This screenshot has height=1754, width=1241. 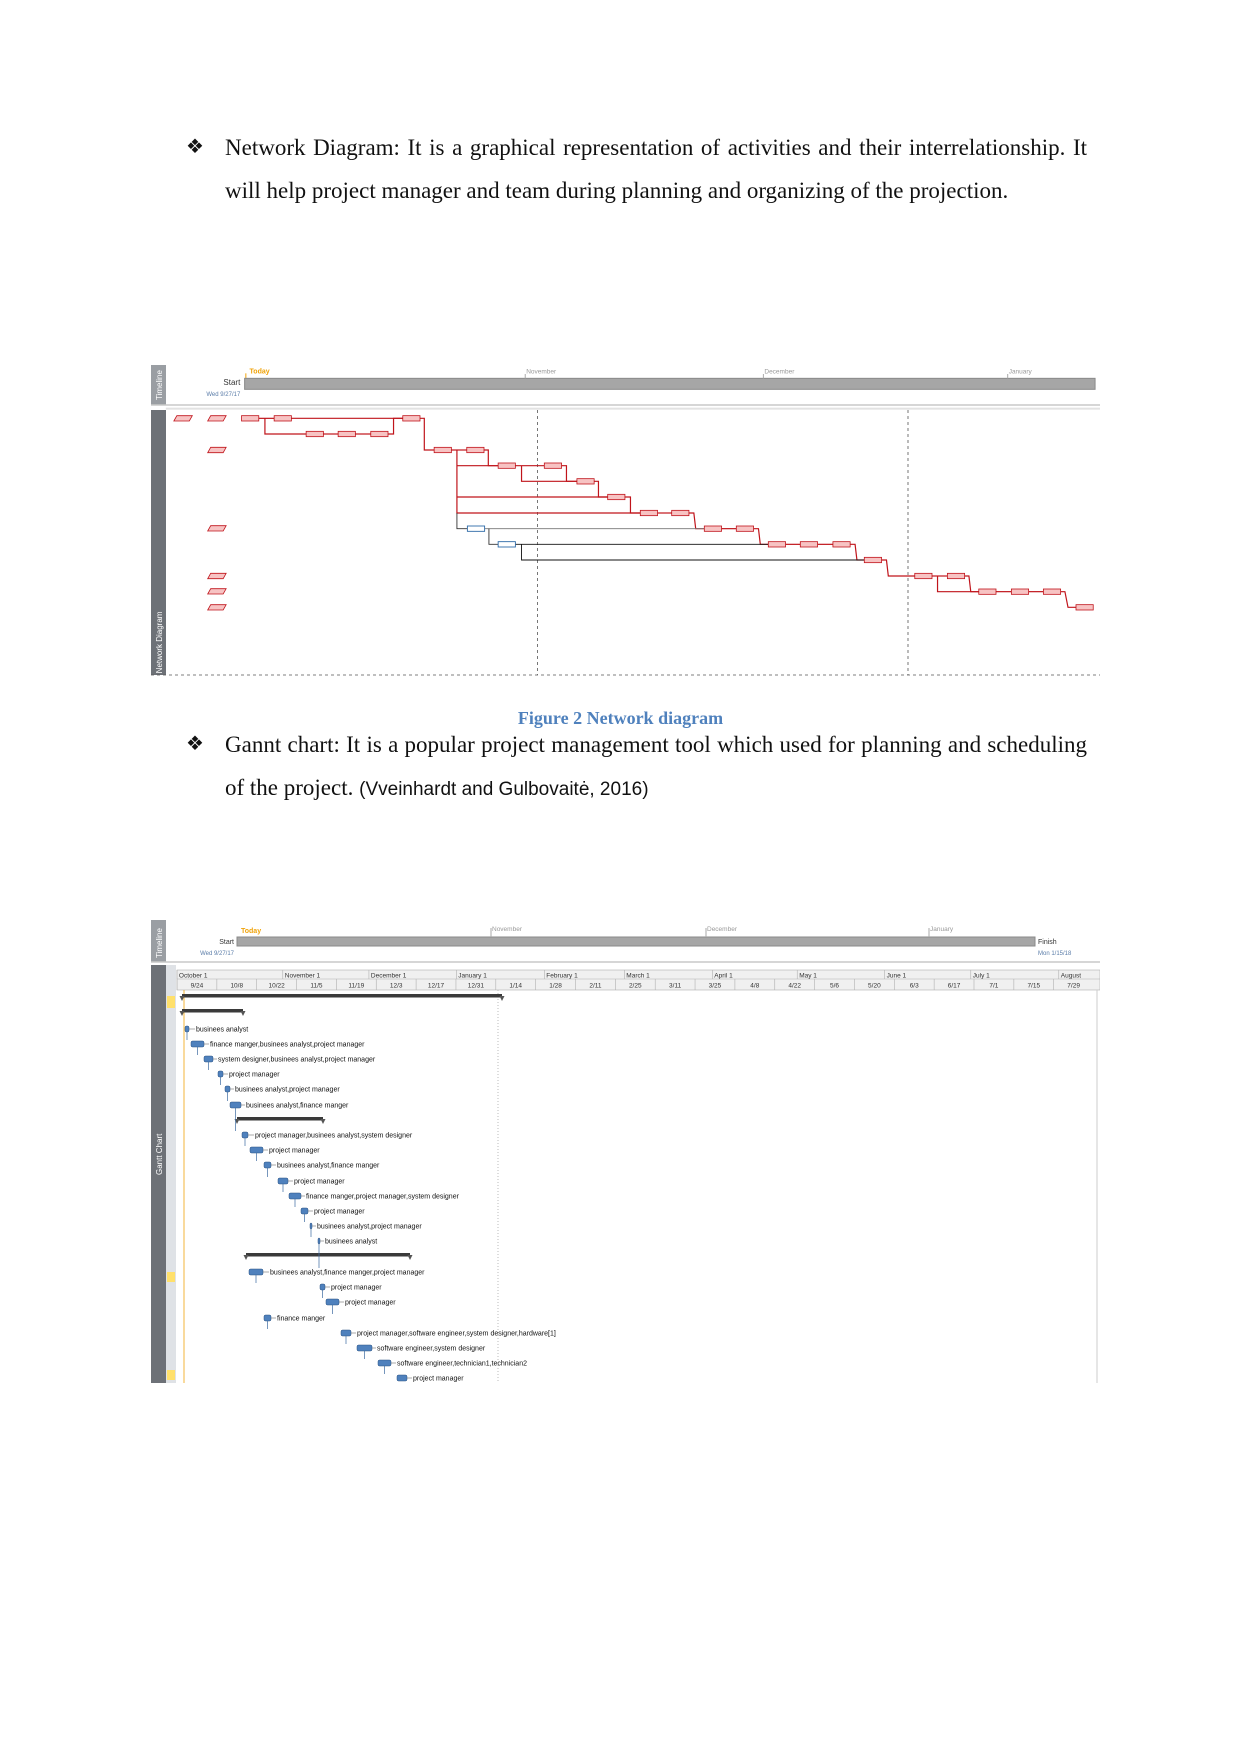 What do you see at coordinates (515, 986) in the screenshot?
I see `timescale-week: 1/14` at bounding box center [515, 986].